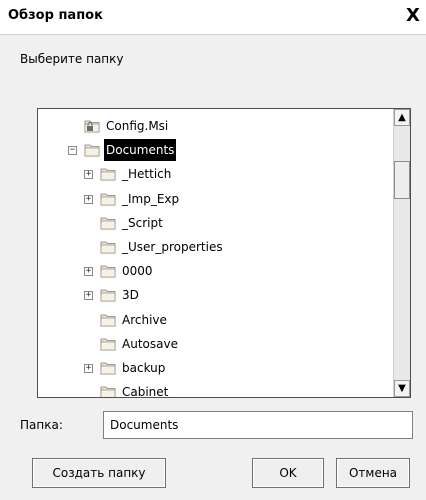 The width and height of the screenshot is (426, 500). I want to click on tree-item-label: _User_properties, so click(172, 247).